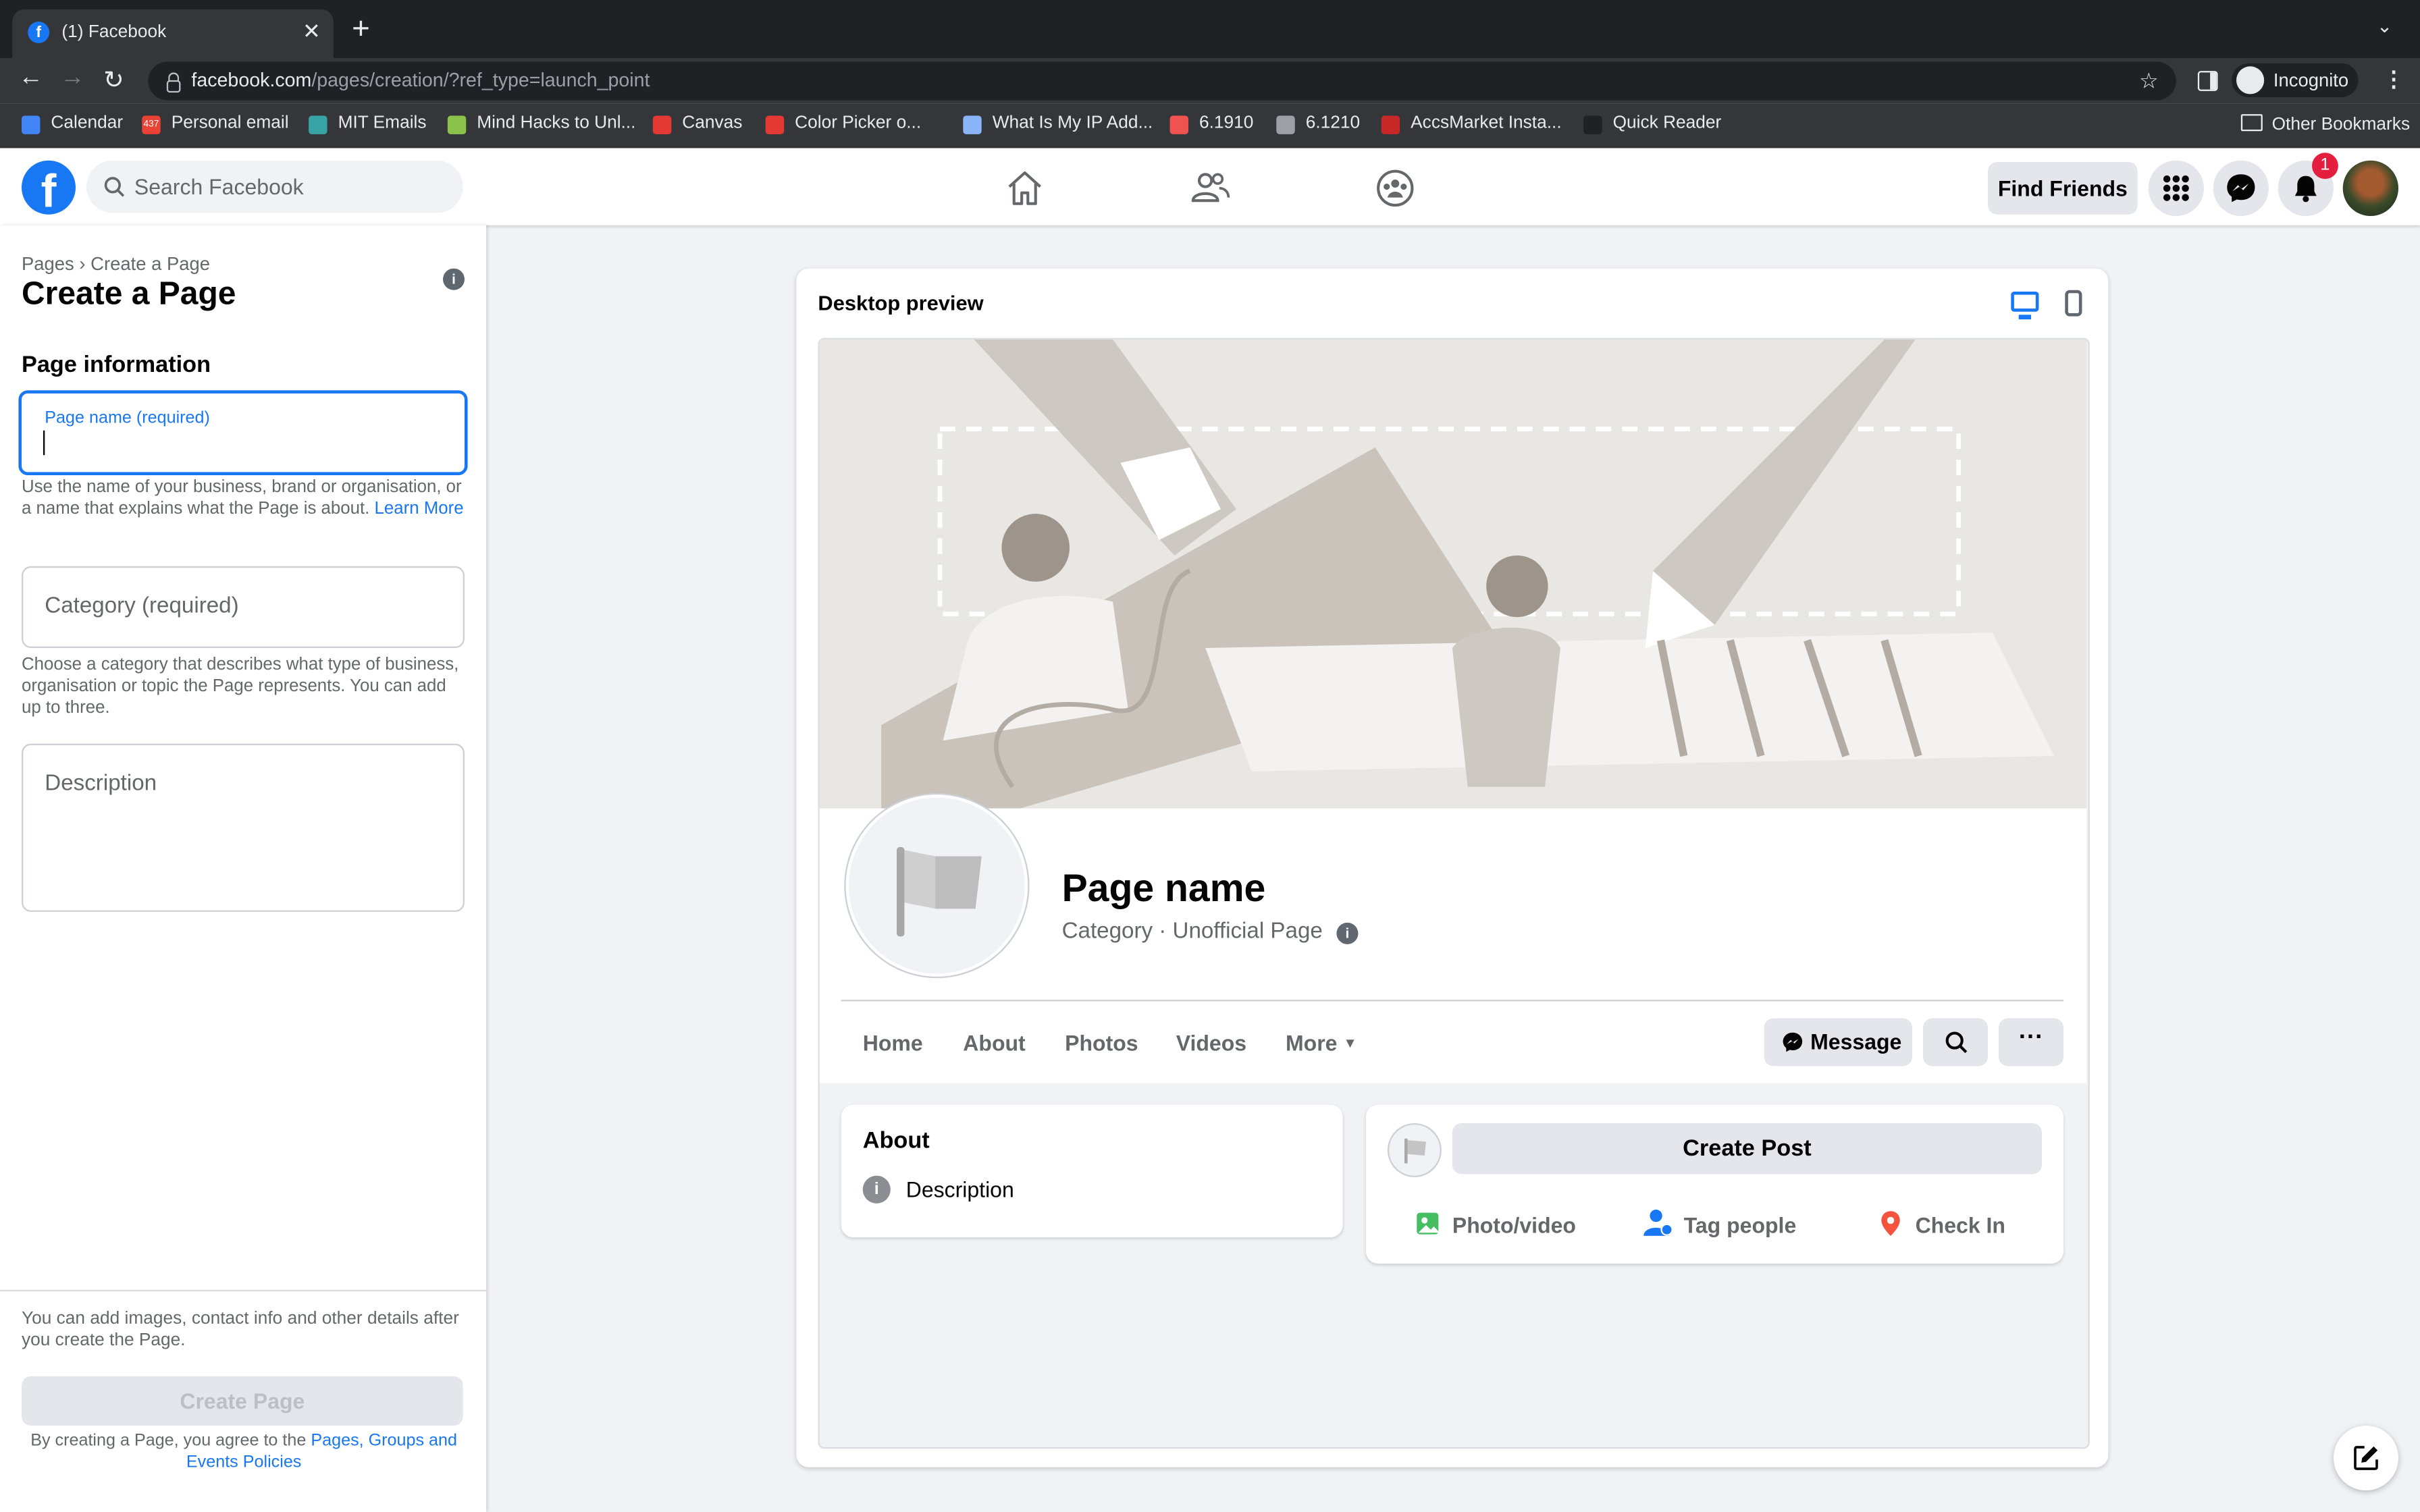  Describe the element at coordinates (1395, 188) in the screenshot. I see `groups-icon` at that location.